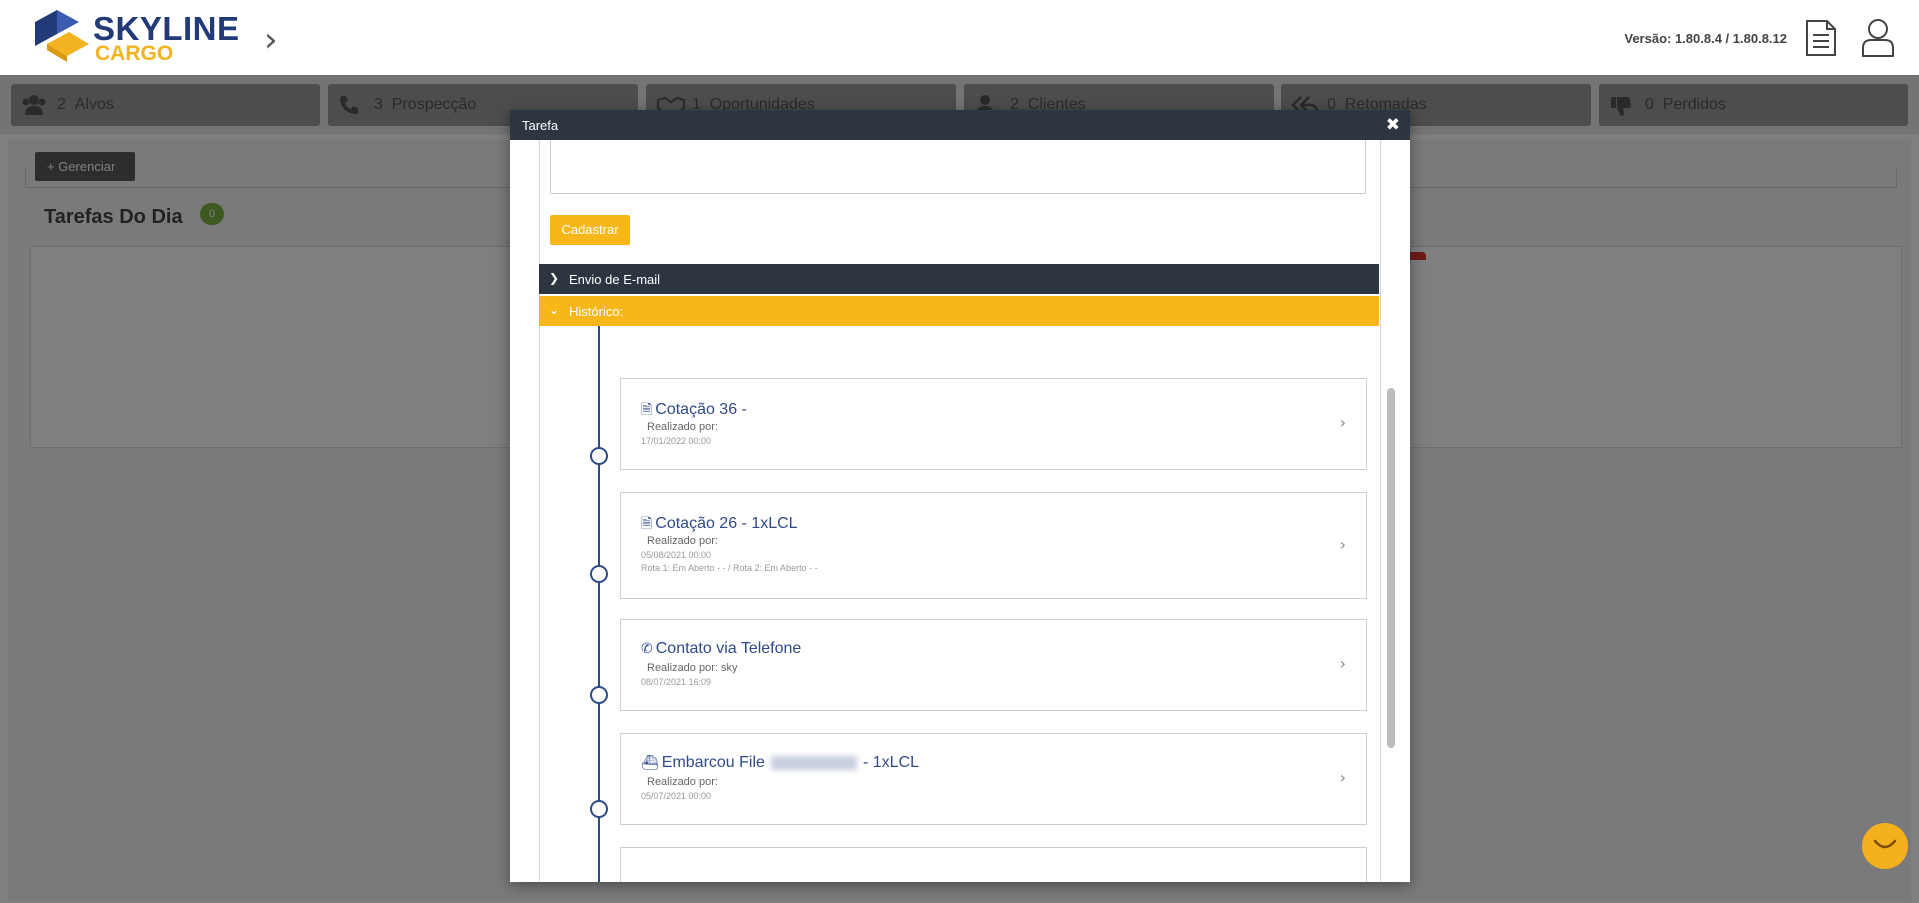  What do you see at coordinates (1821, 40) in the screenshot?
I see `document-icon` at bounding box center [1821, 40].